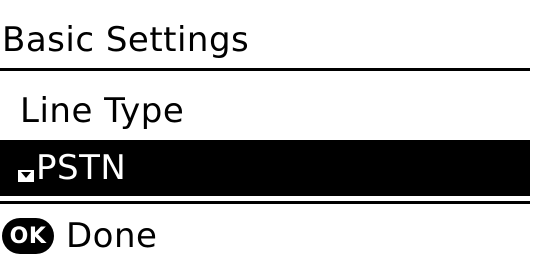  What do you see at coordinates (102, 111) in the screenshot?
I see `menu-item-label: Line Type` at bounding box center [102, 111].